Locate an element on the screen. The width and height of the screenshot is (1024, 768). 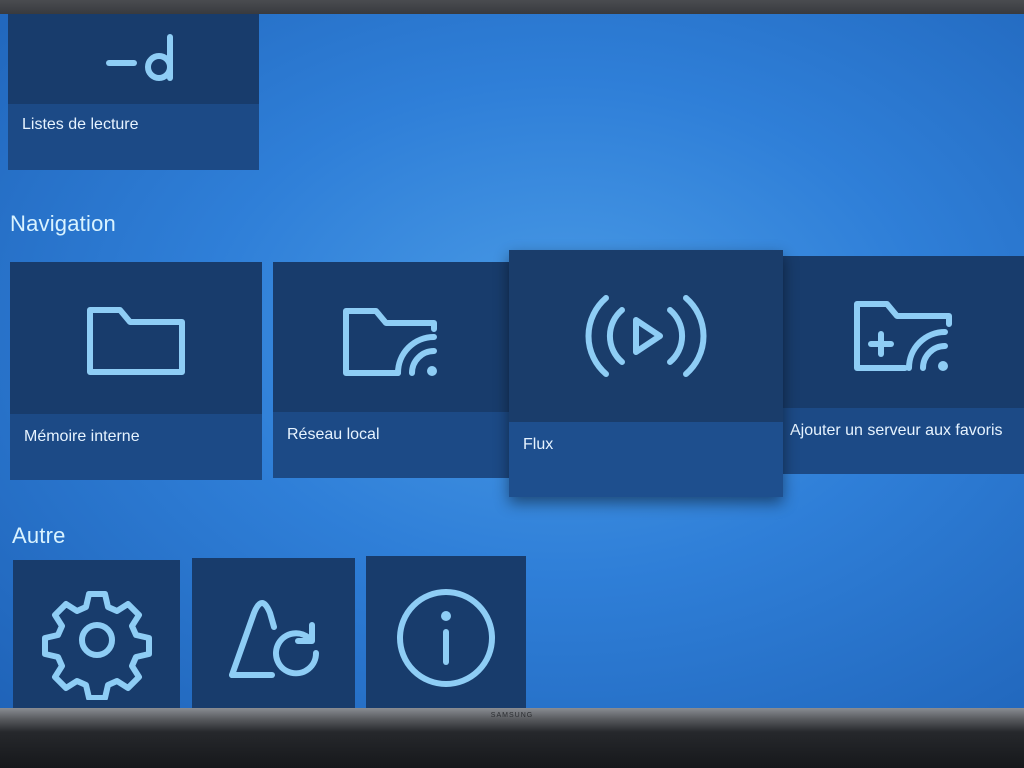
local-network-label: Réseau local is located at coordinates (333, 434).